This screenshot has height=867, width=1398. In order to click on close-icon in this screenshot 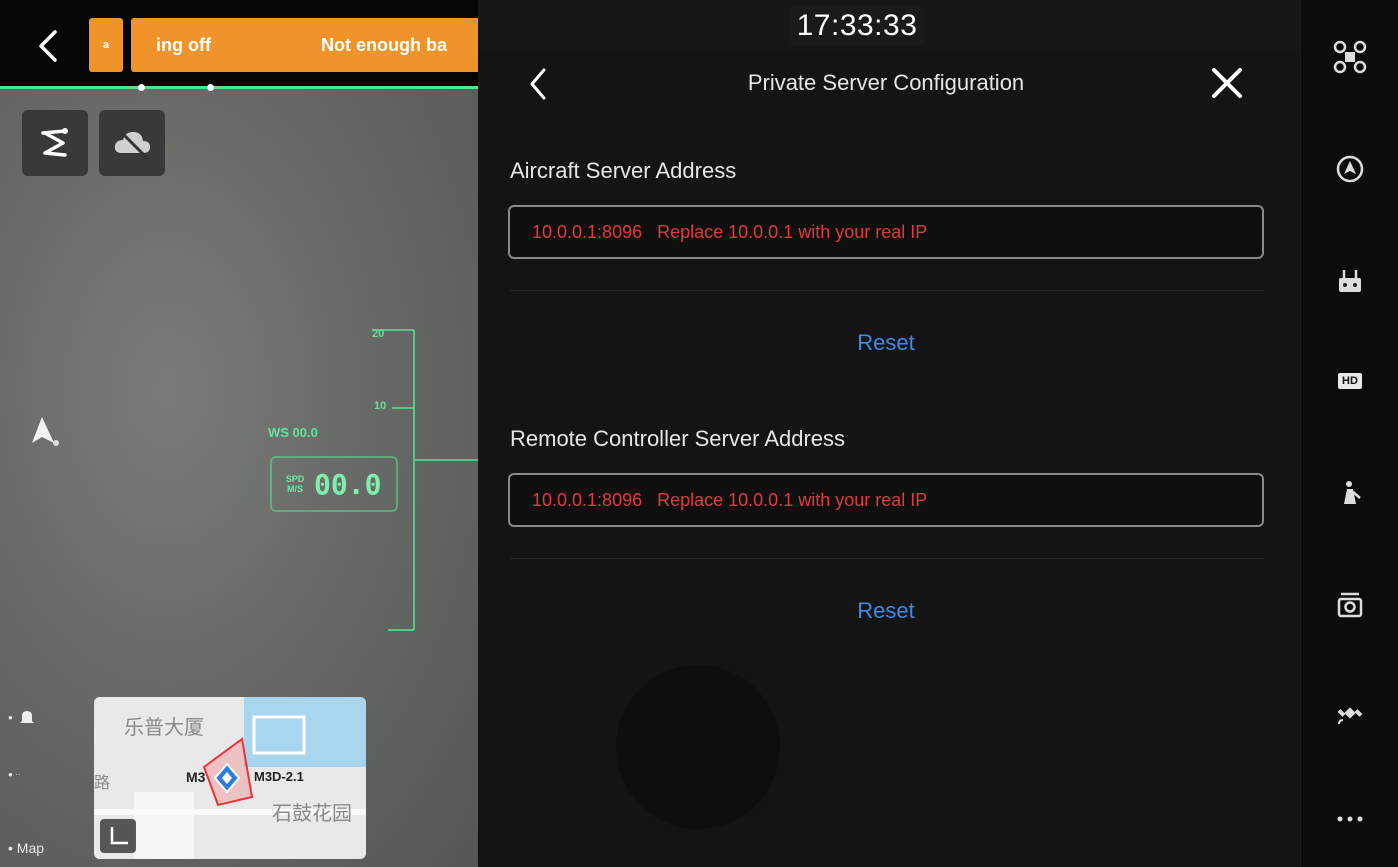, I will do `click(1227, 83)`.